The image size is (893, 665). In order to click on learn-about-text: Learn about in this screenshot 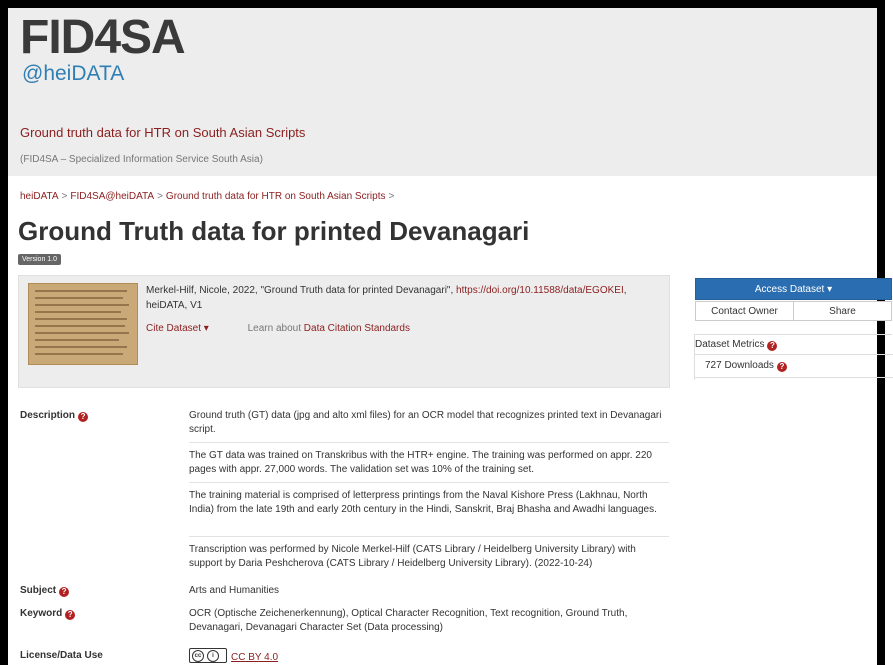, I will do `click(275, 328)`.